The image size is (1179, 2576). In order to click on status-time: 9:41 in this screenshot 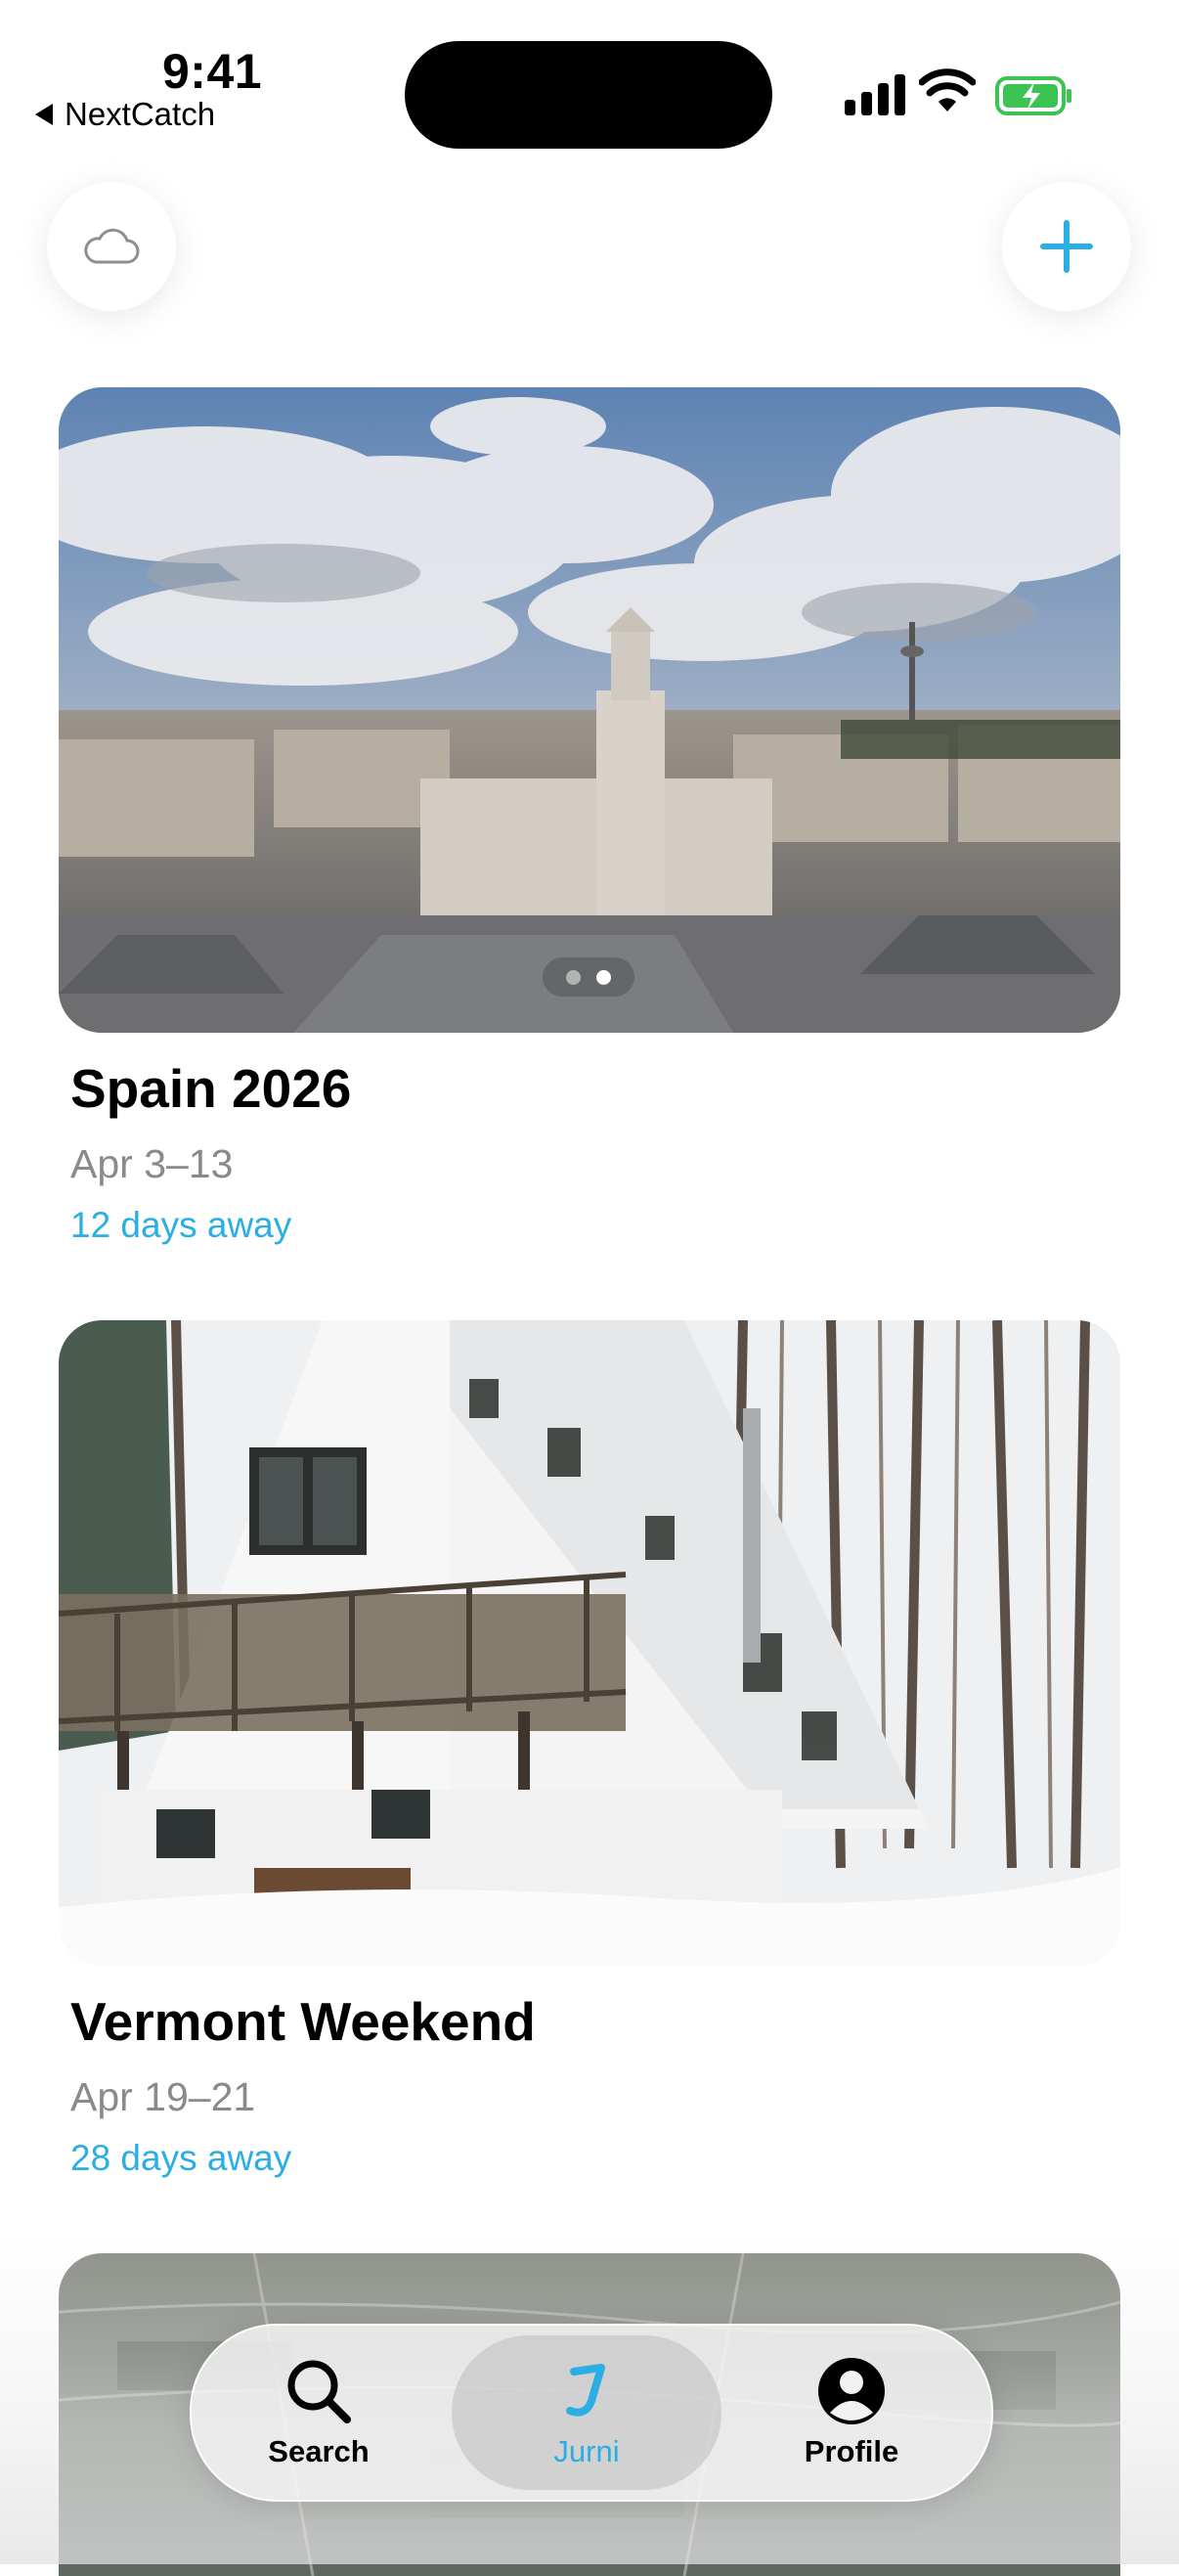, I will do `click(212, 71)`.